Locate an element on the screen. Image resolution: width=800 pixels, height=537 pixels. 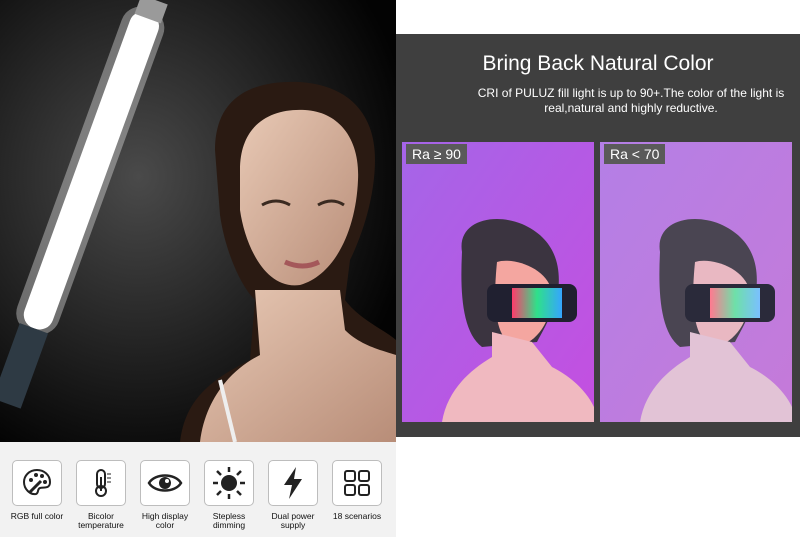
feature-rgb: RGB full color is located at coordinates (37, 490).